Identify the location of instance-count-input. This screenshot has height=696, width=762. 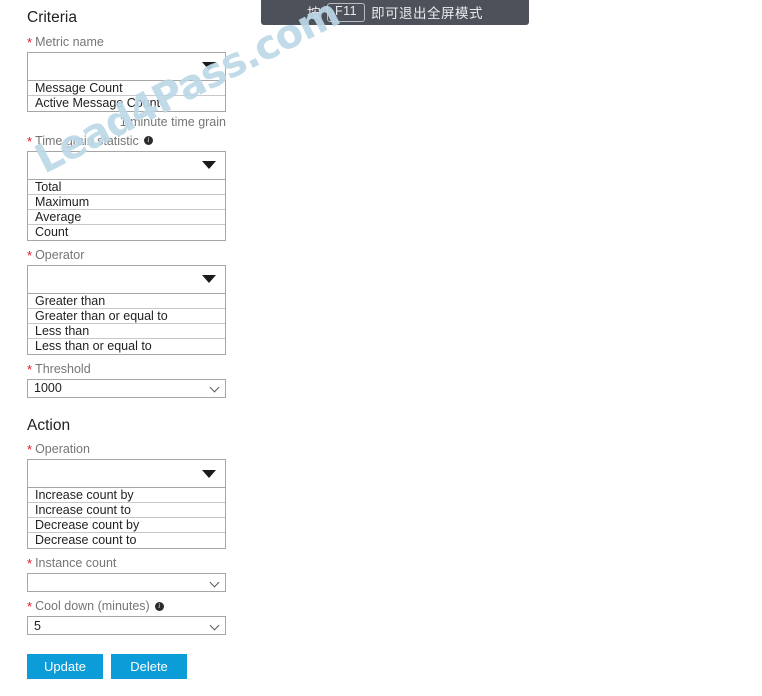
(126, 583).